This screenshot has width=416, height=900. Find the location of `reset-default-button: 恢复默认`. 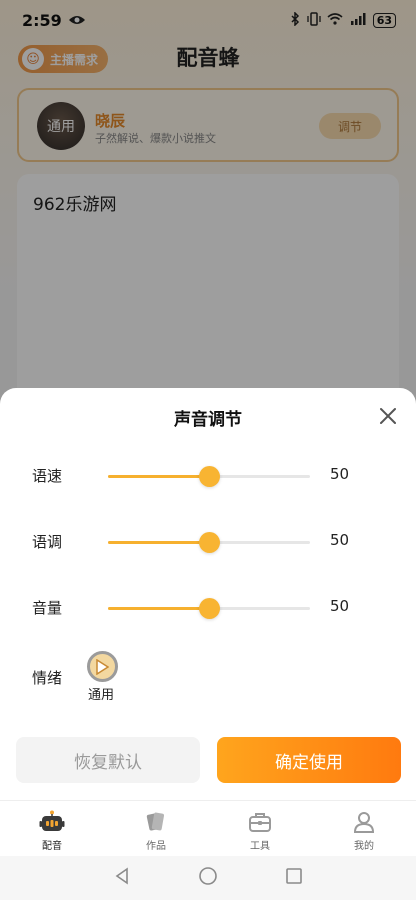

reset-default-button: 恢复默认 is located at coordinates (108, 760).